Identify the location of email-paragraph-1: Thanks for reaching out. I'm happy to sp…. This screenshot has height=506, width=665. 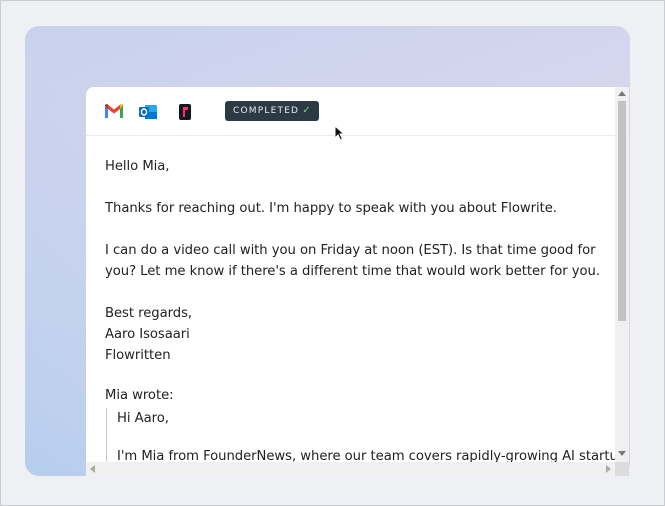
(331, 208).